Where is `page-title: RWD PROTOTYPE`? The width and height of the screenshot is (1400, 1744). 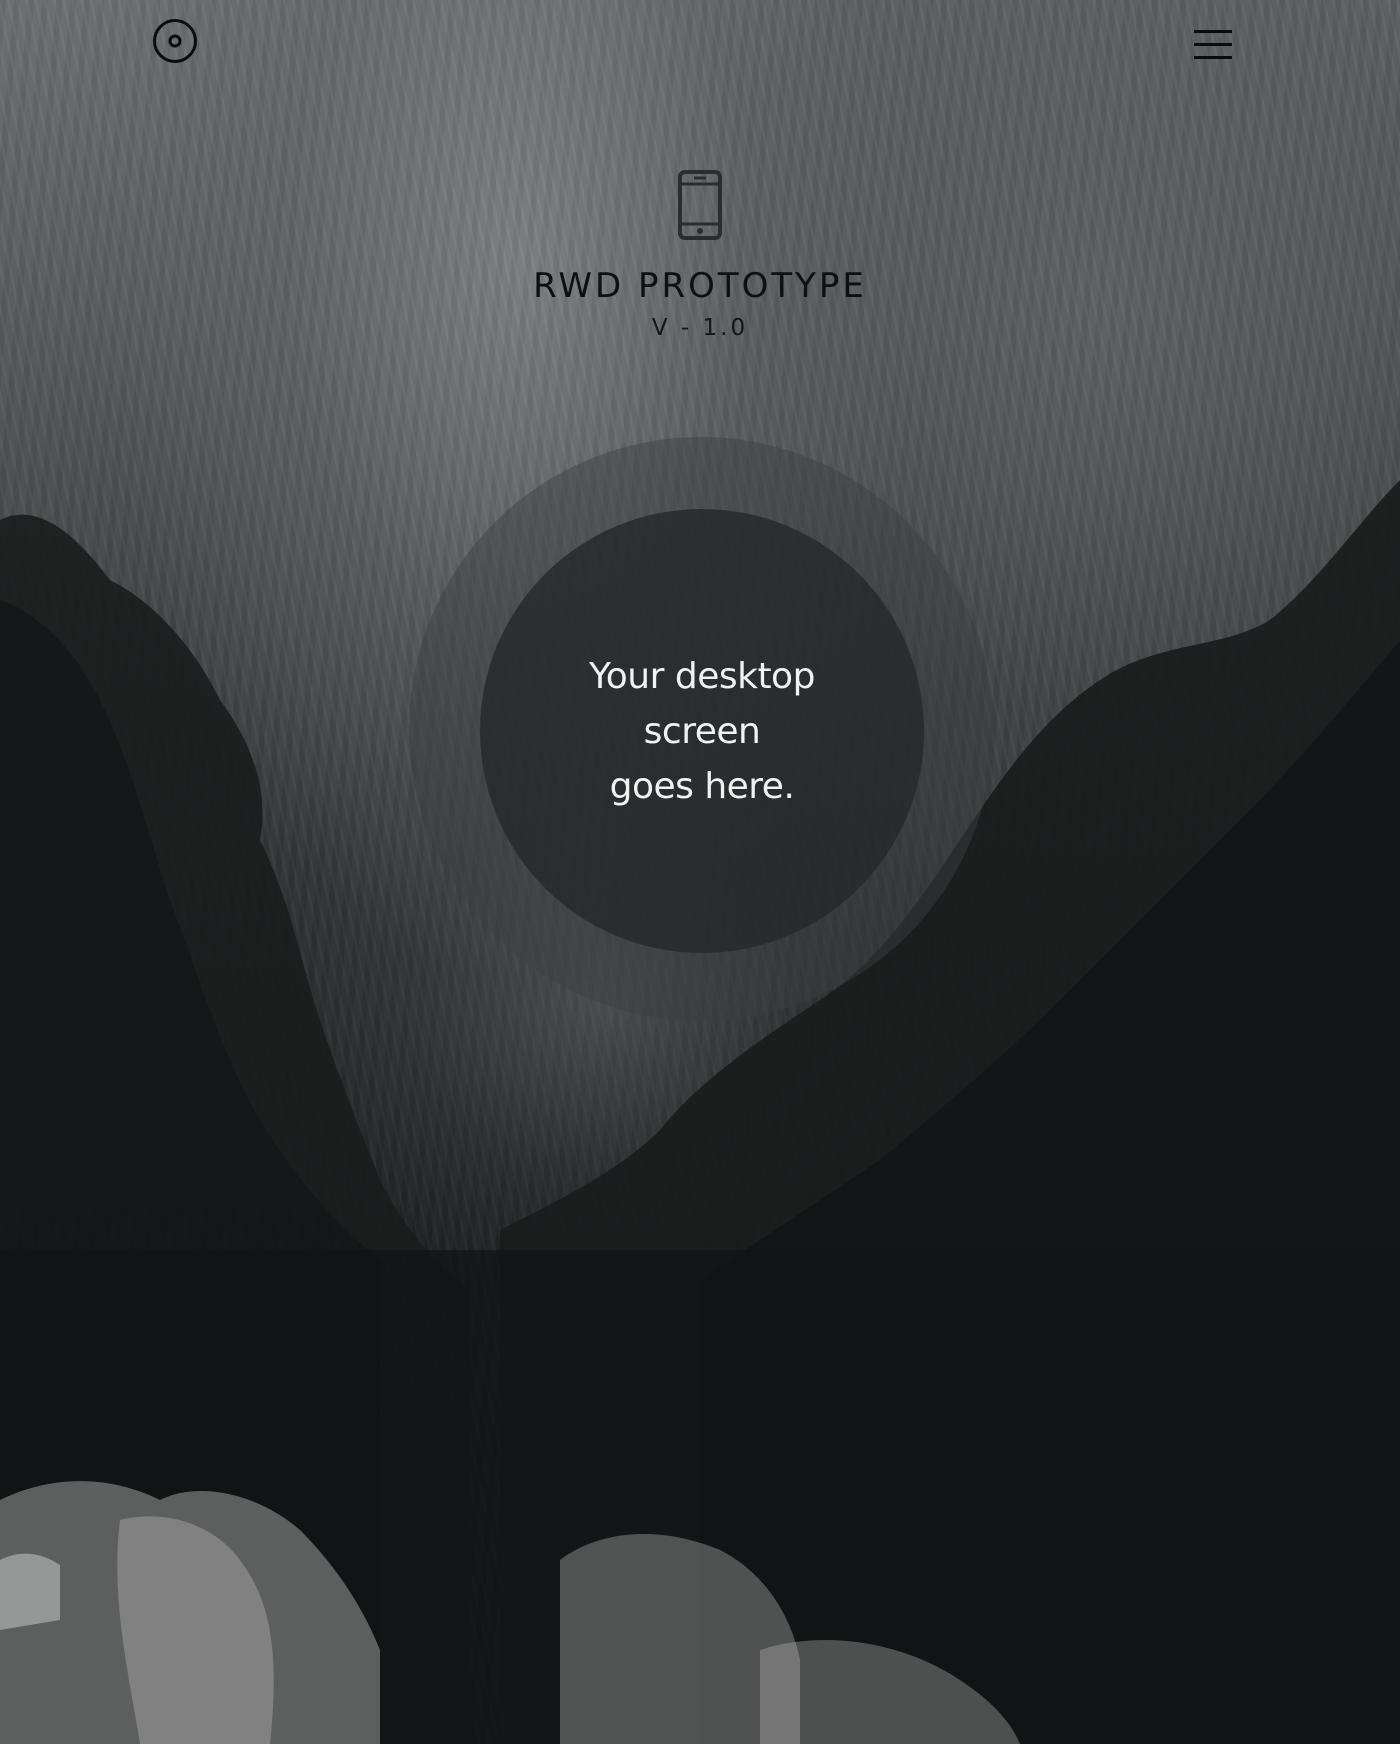
page-title: RWD PROTOTYPE is located at coordinates (700, 286).